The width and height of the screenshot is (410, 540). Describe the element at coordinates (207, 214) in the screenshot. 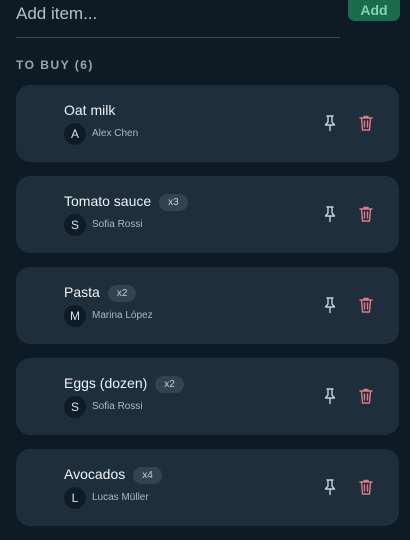

I see `list-item: Tomato sauce x3 S Sofia Rossi` at that location.